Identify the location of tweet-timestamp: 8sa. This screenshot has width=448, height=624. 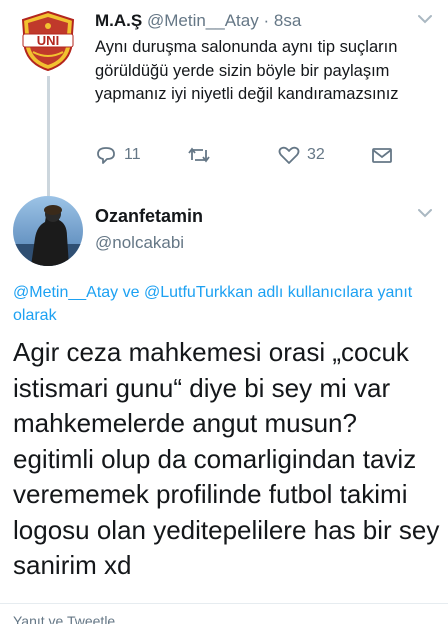
(287, 20).